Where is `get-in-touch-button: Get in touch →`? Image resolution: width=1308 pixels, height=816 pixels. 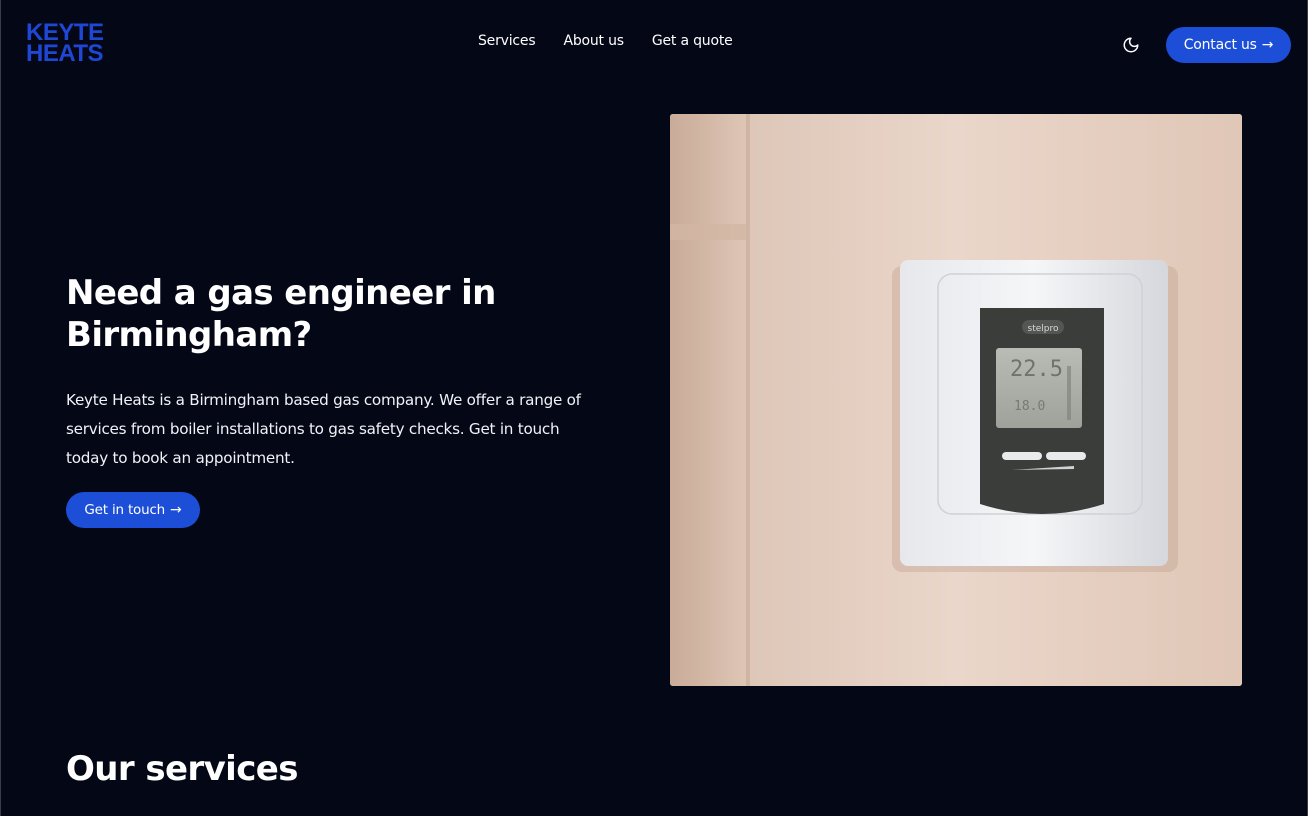 get-in-touch-button: Get in touch → is located at coordinates (133, 510).